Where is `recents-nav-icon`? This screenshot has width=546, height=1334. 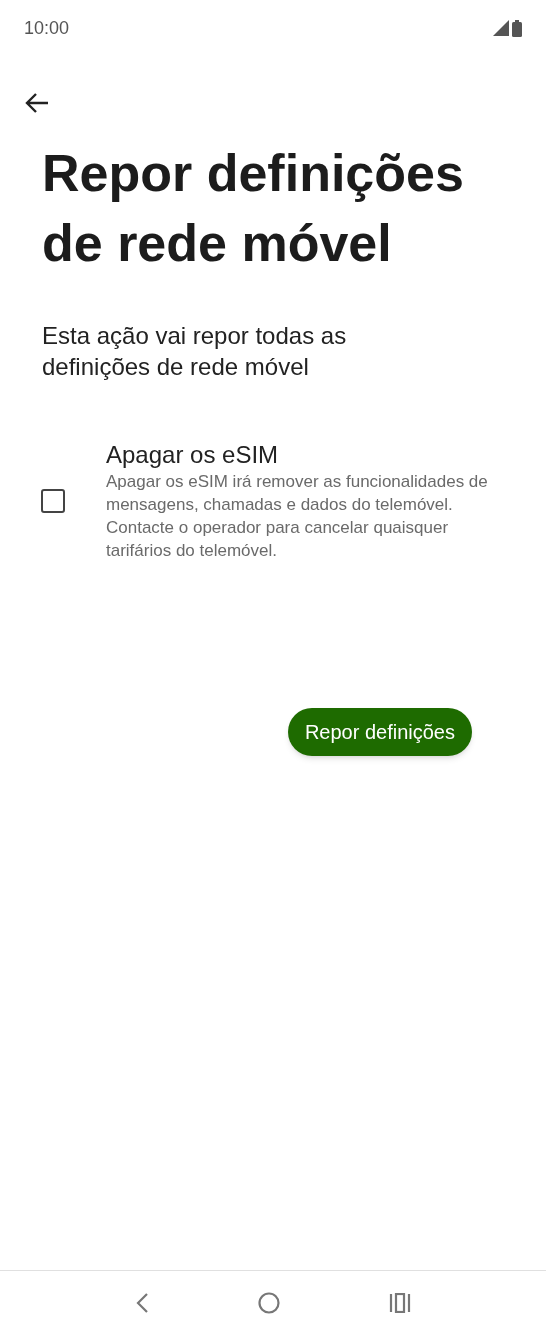
recents-nav-icon is located at coordinates (400, 1302).